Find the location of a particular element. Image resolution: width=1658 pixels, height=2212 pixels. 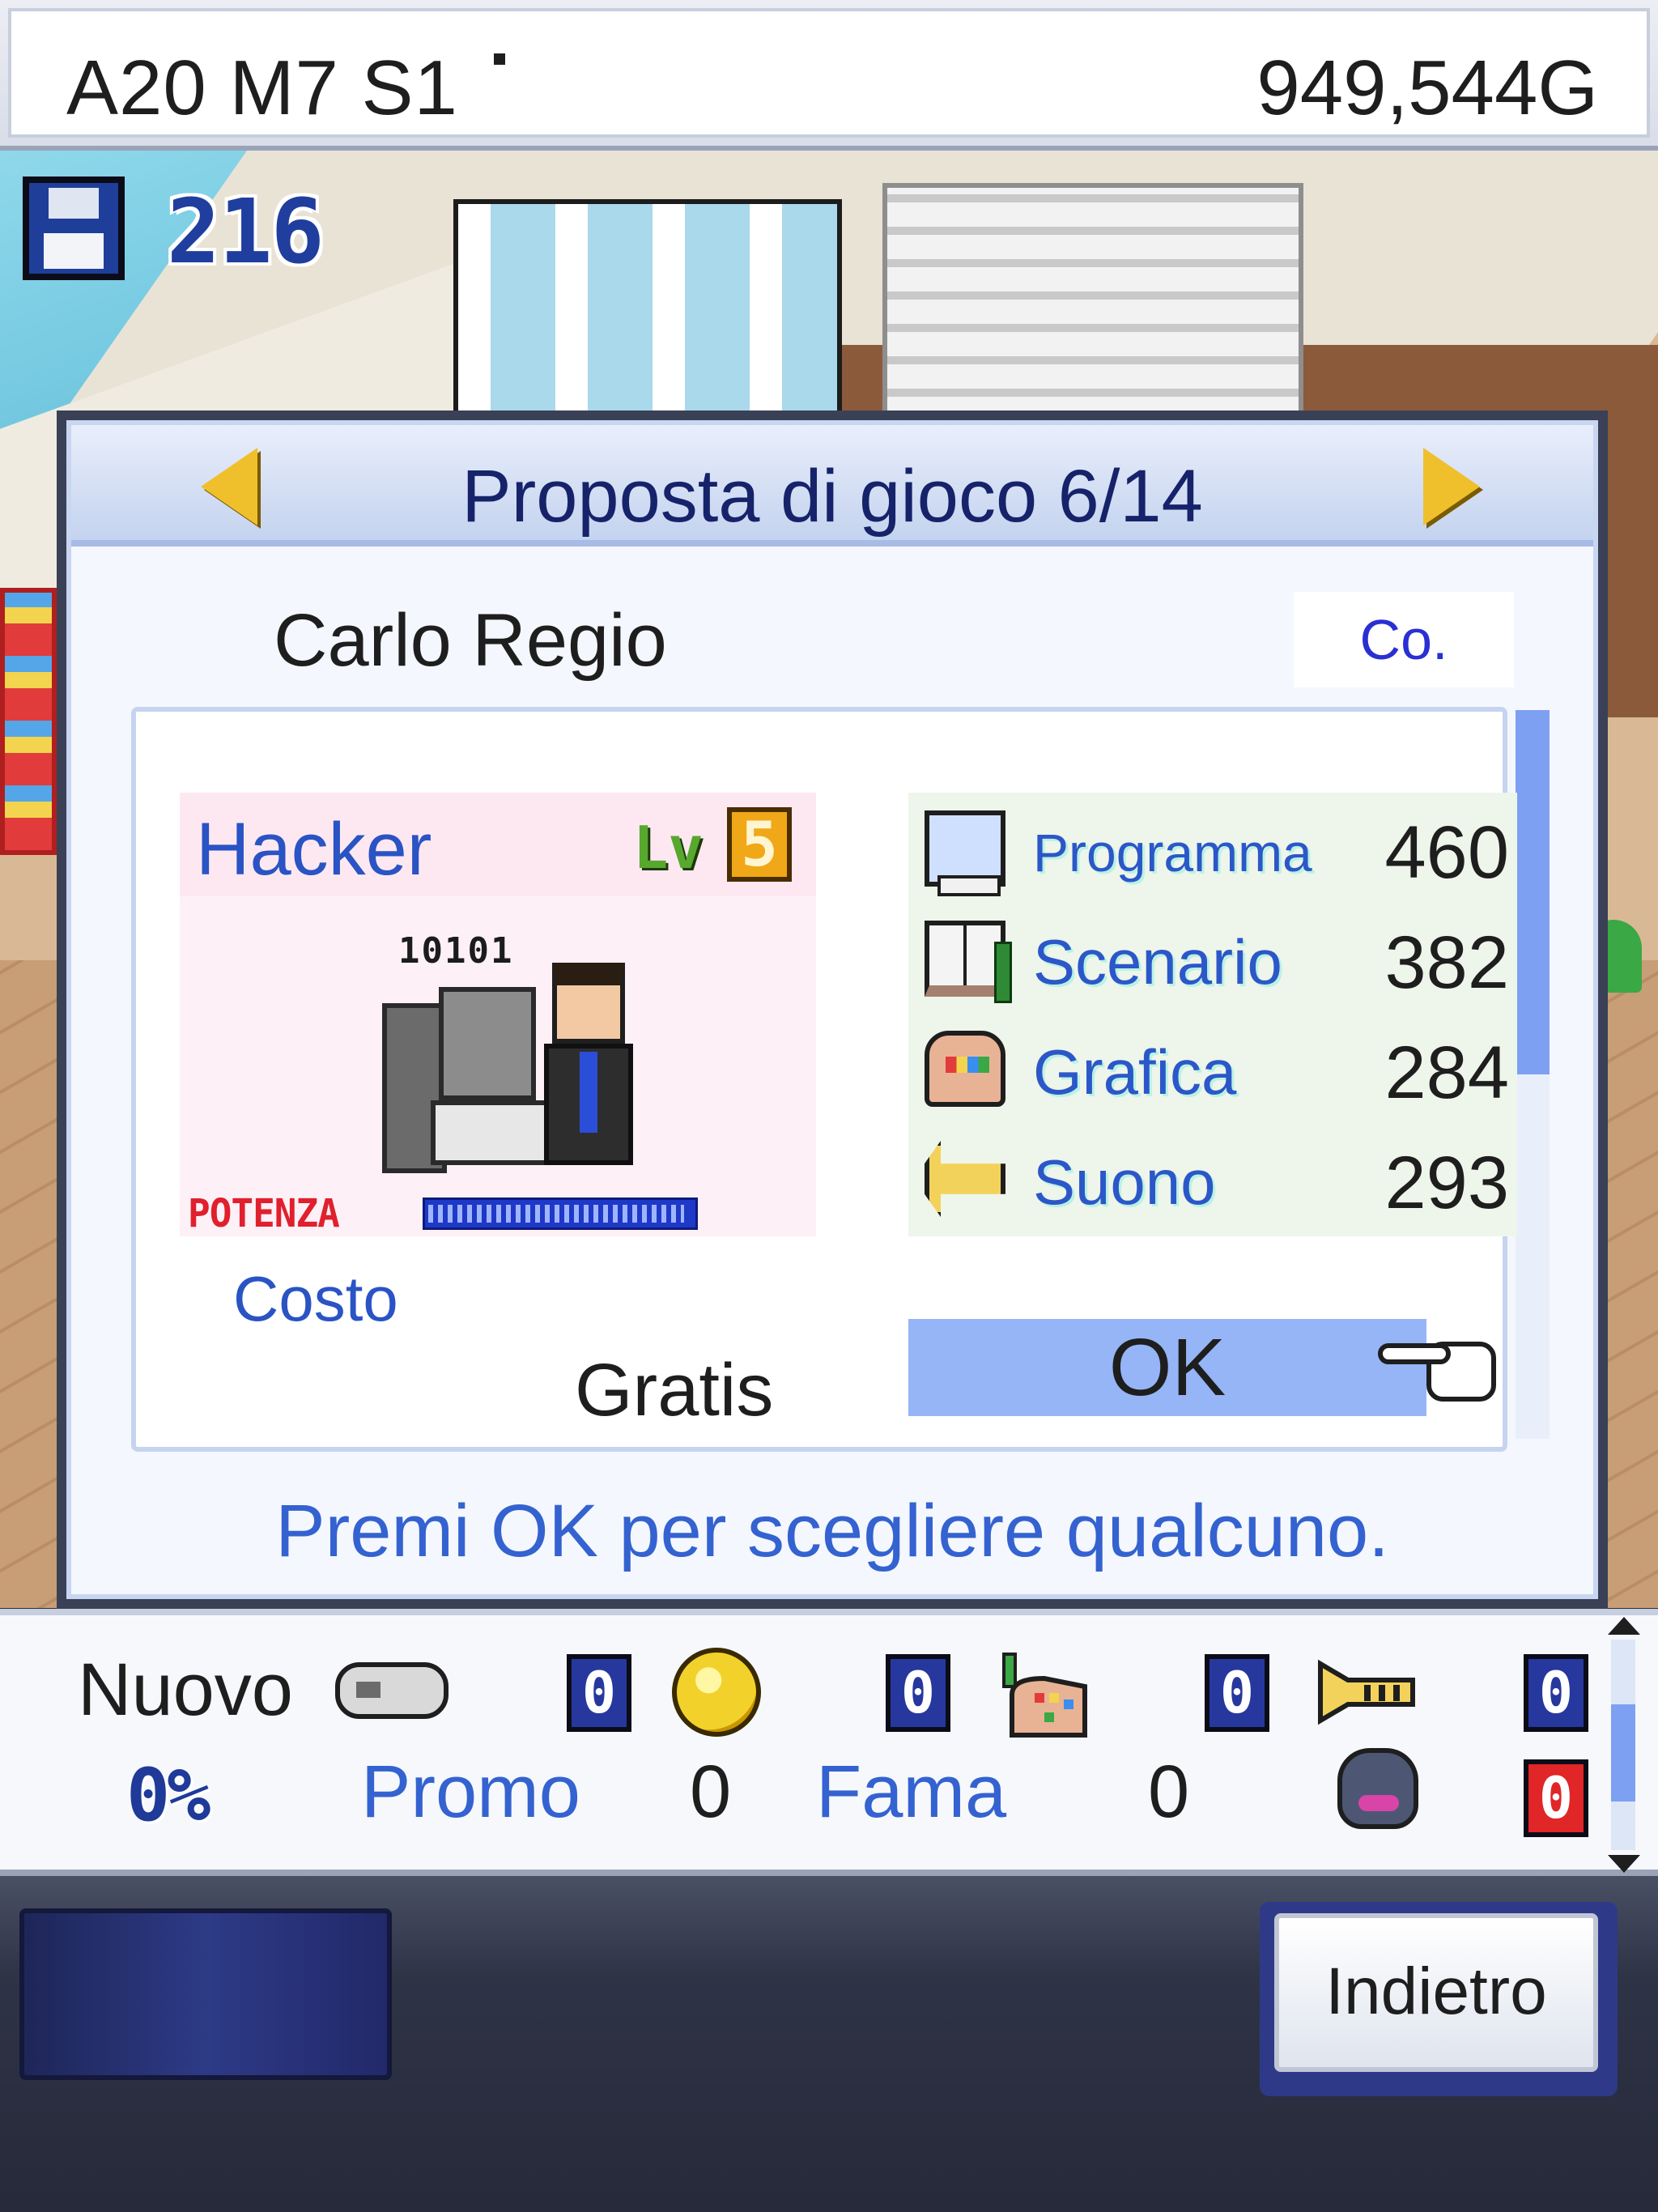

stat-name: Suono is located at coordinates (1124, 1182).